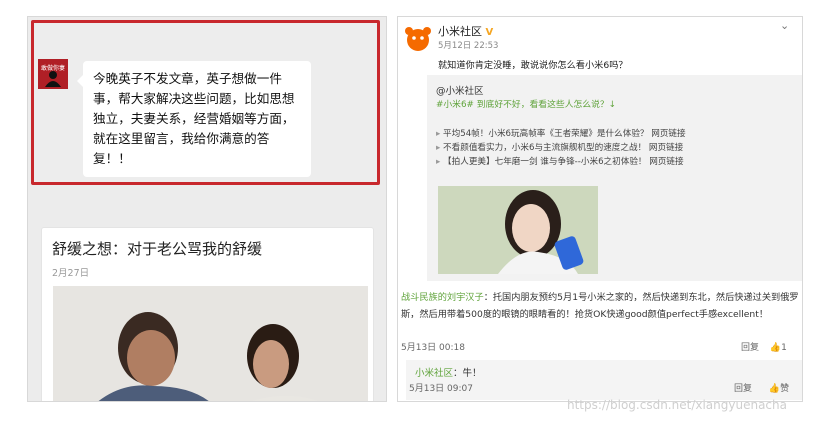  I want to click on list-item: ▸ 【拍人更美】七年磨一剑 谁与争锋--小米6之初体验！ 网页链接, so click(560, 161).